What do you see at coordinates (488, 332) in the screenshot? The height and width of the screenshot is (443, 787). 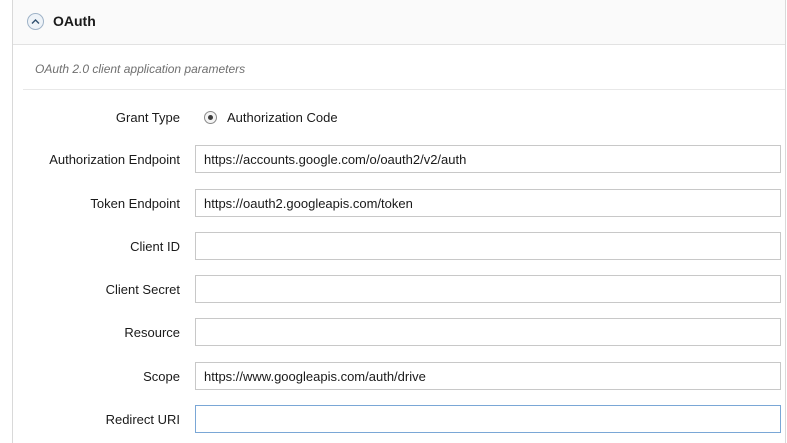 I see `resource-input` at bounding box center [488, 332].